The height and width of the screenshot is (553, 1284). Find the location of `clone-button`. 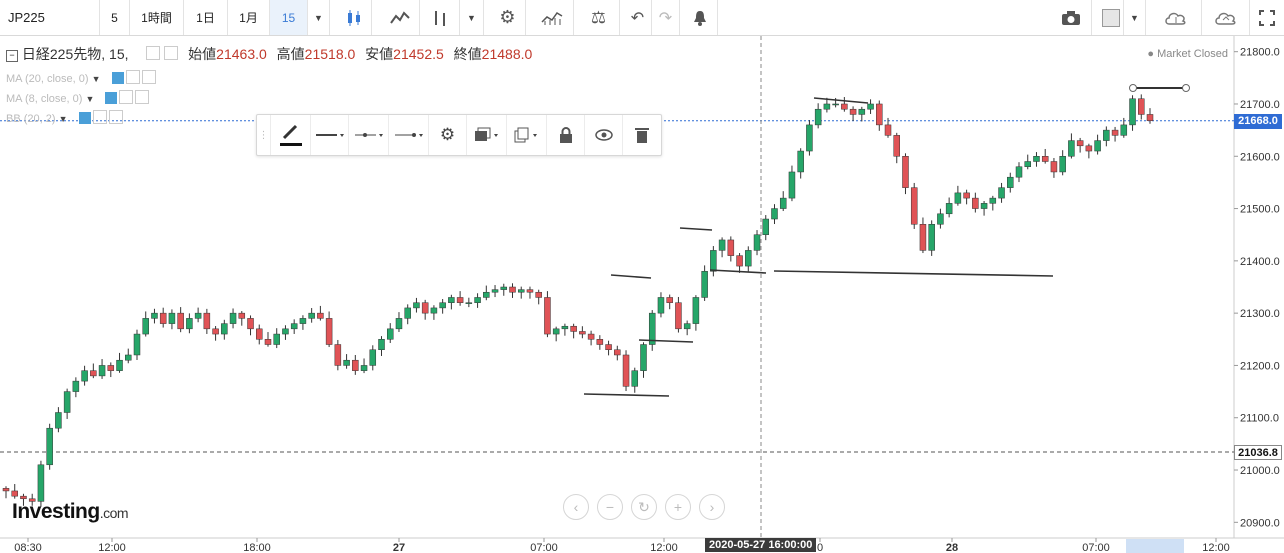

clone-button is located at coordinates (527, 135).